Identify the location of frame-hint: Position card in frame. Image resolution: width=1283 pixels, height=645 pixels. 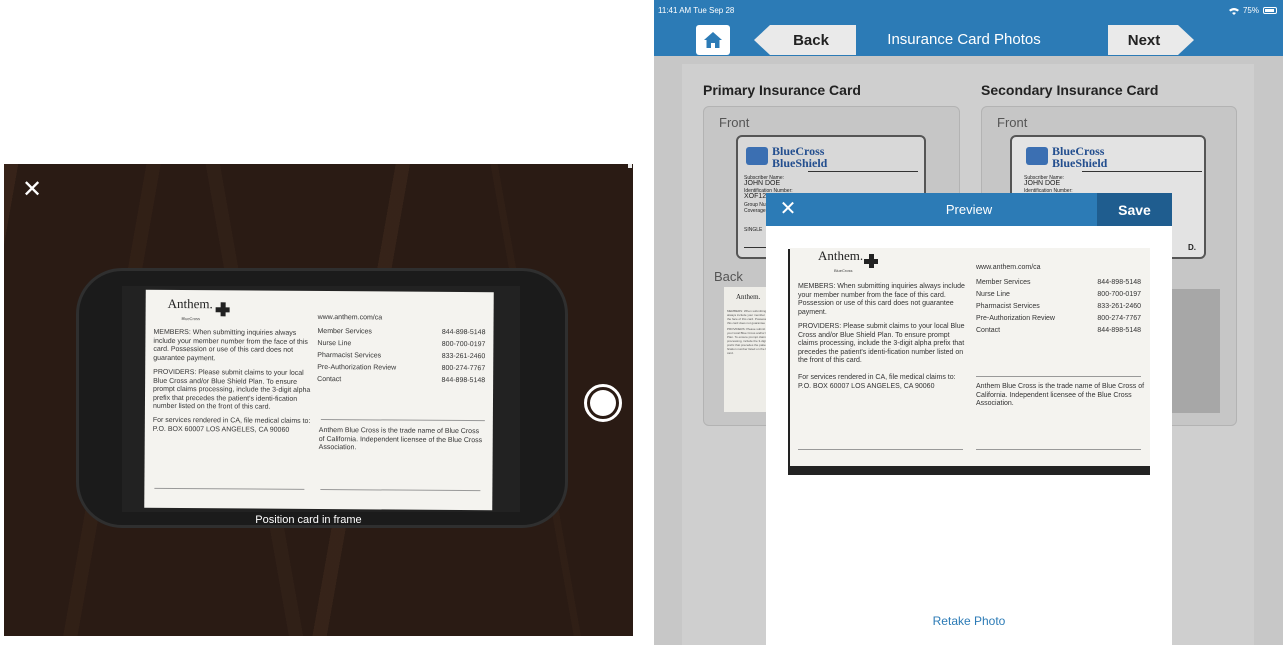
(308, 520).